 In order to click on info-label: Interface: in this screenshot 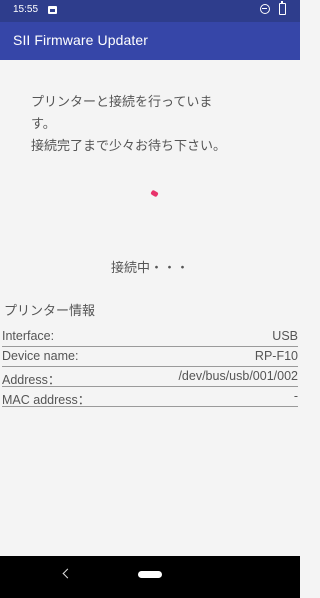, I will do `click(28, 336)`.